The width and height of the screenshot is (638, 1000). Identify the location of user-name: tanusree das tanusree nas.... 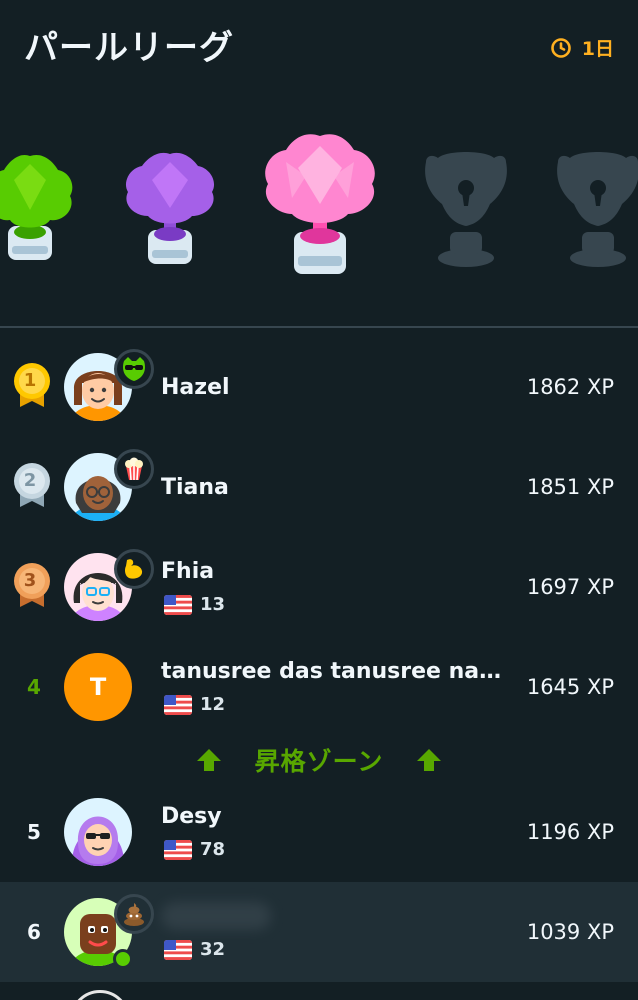
(336, 671).